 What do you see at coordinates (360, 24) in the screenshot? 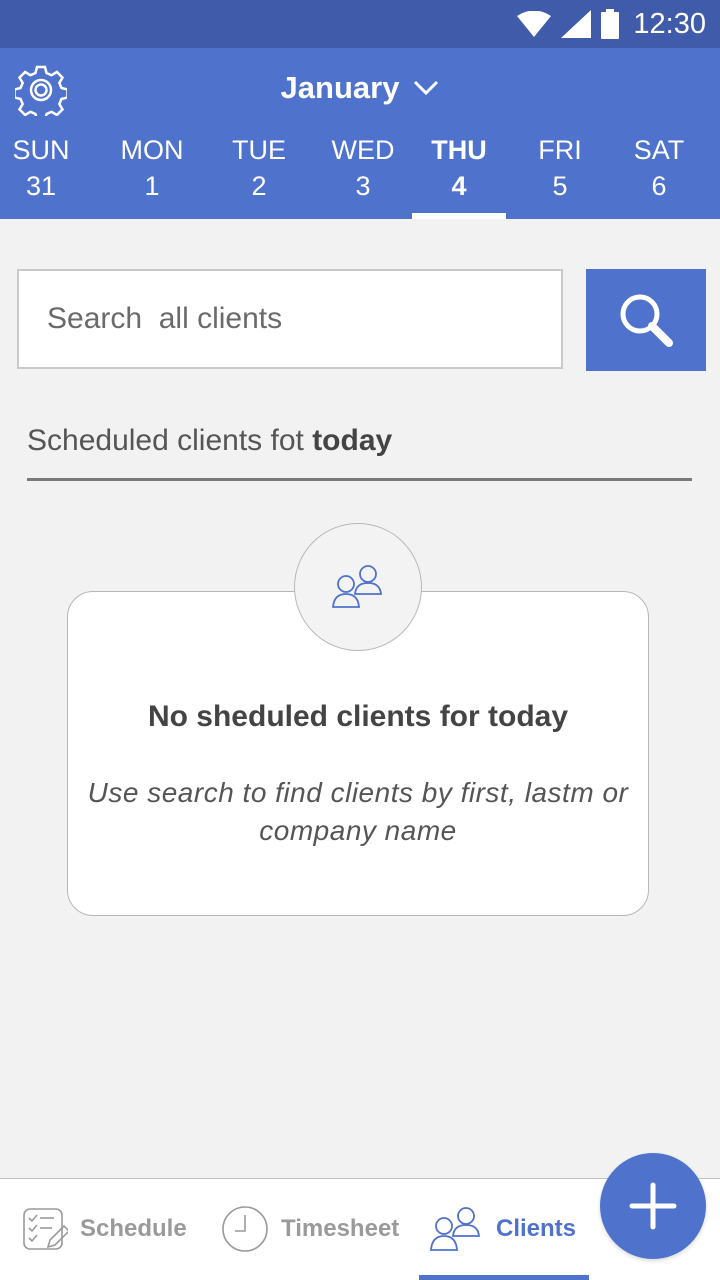
I see `status-bar: 12:30` at bounding box center [360, 24].